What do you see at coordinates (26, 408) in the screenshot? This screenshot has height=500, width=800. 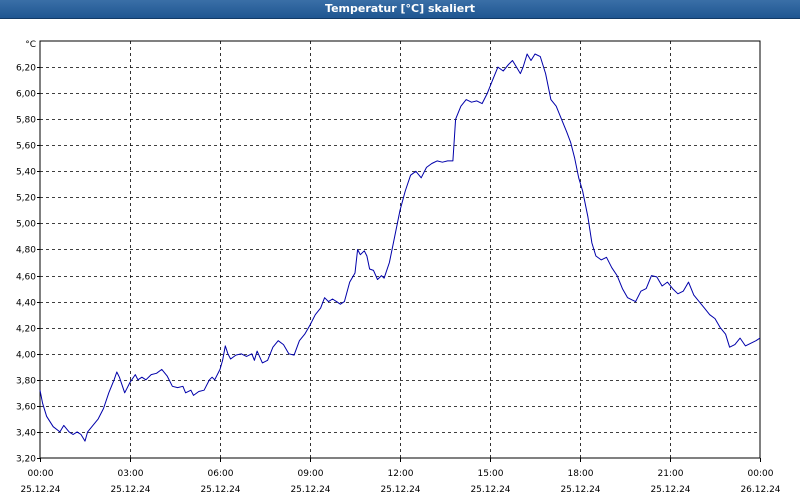 I see `y-tick-label: 3,60` at bounding box center [26, 408].